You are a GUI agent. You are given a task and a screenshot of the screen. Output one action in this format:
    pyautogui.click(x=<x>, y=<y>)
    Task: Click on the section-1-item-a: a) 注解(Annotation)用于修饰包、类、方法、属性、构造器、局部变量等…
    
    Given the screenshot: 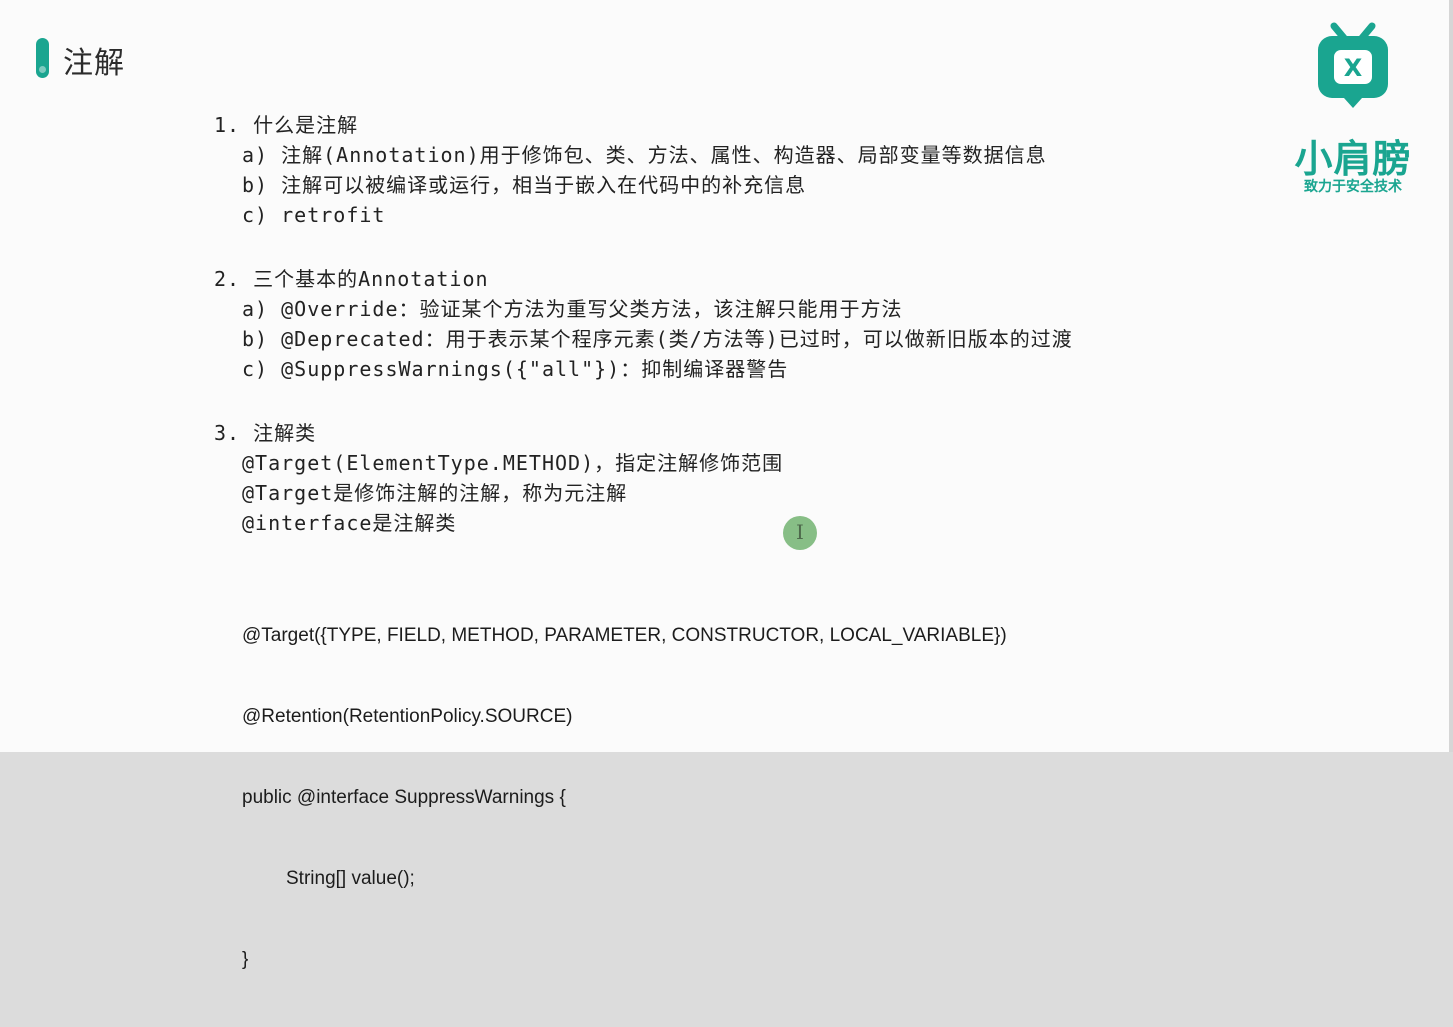 What is the action you would take?
    pyautogui.click(x=644, y=155)
    